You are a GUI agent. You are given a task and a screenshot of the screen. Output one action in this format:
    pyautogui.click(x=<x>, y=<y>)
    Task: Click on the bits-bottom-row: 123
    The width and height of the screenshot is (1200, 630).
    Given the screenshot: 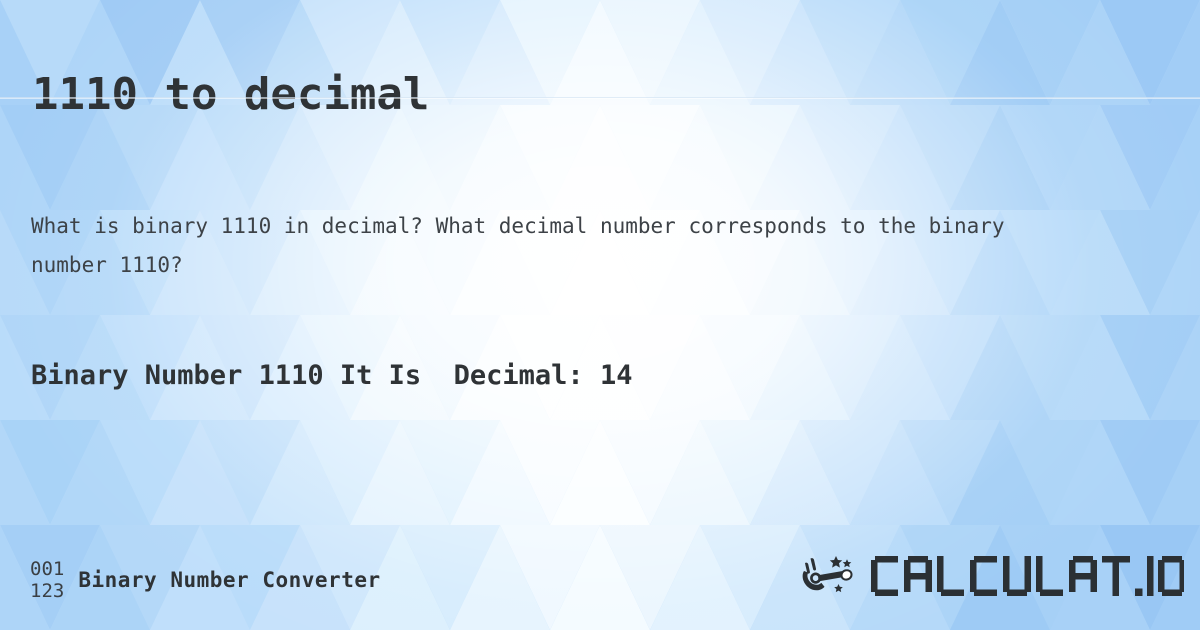 What is the action you would take?
    pyautogui.click(x=47, y=591)
    